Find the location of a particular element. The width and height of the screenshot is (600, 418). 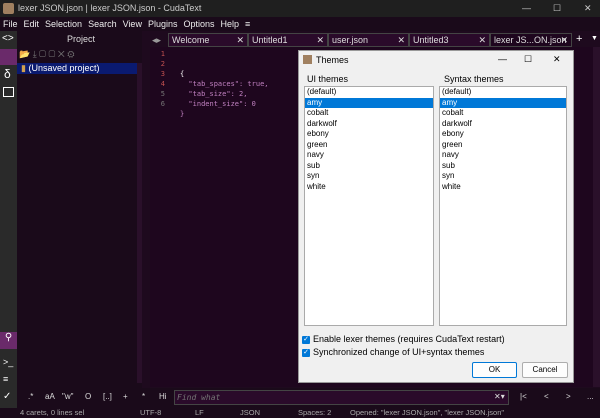

minimize-button: — is located at coordinates (526, 8).